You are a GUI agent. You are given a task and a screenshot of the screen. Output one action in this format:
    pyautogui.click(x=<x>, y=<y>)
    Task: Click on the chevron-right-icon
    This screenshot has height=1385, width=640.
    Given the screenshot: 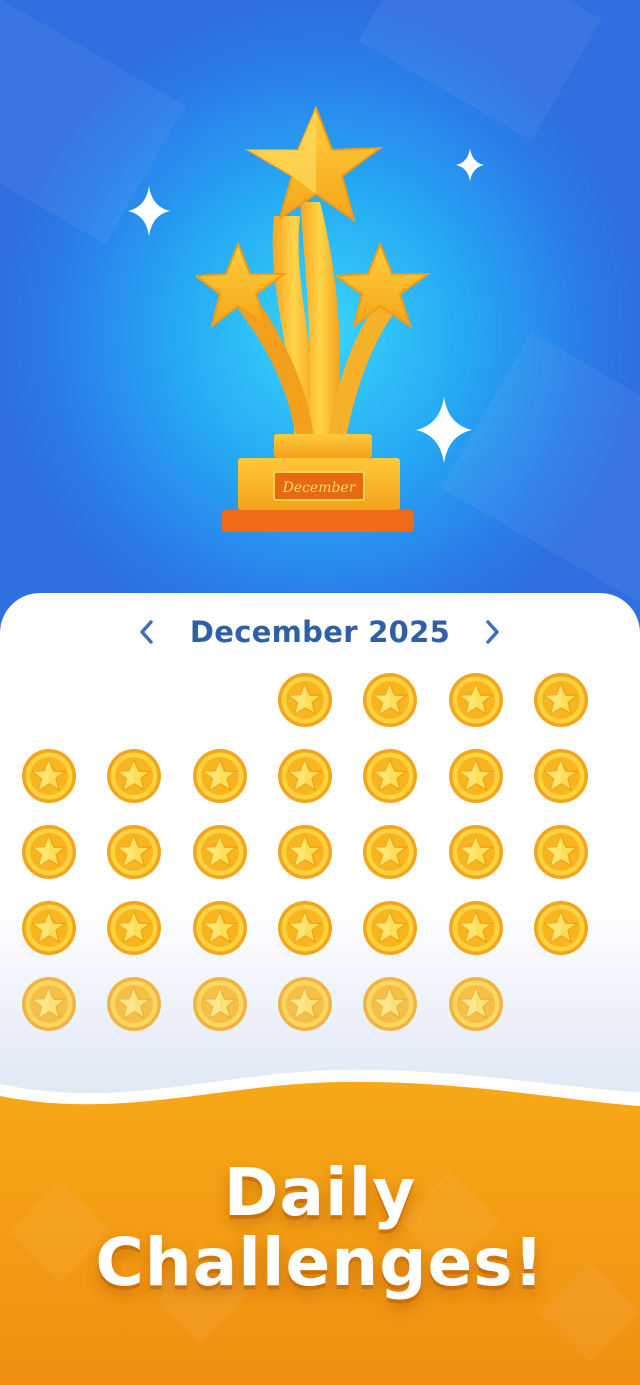 What is the action you would take?
    pyautogui.click(x=492, y=632)
    